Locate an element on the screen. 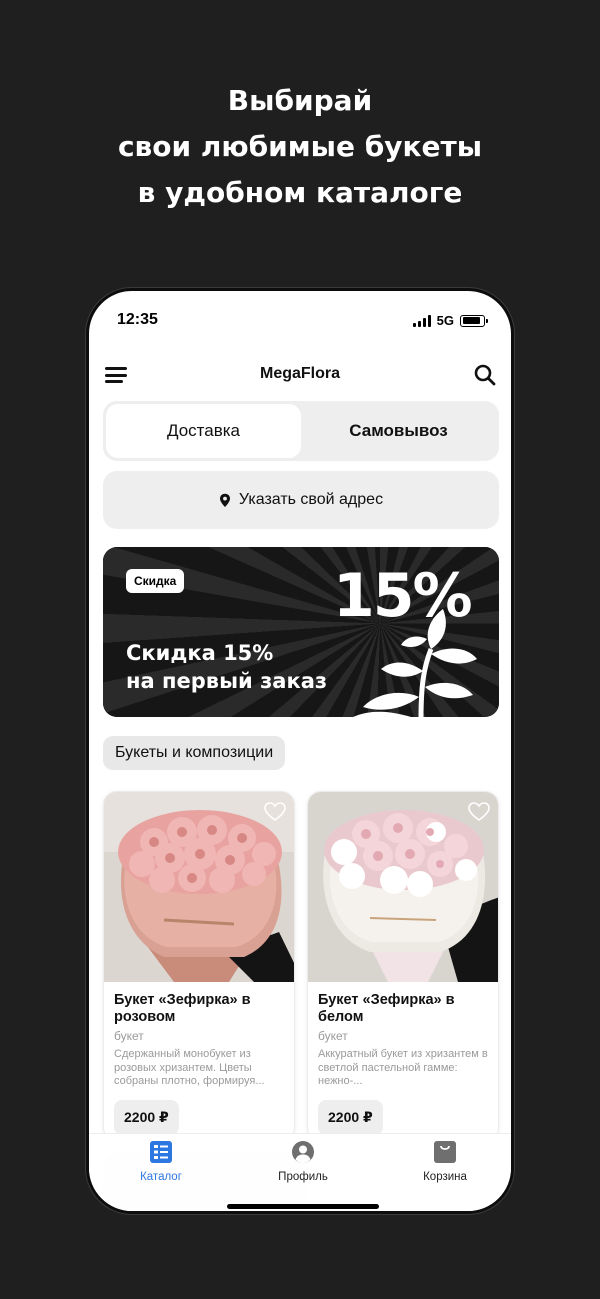  promo-badge: Скидка is located at coordinates (155, 581).